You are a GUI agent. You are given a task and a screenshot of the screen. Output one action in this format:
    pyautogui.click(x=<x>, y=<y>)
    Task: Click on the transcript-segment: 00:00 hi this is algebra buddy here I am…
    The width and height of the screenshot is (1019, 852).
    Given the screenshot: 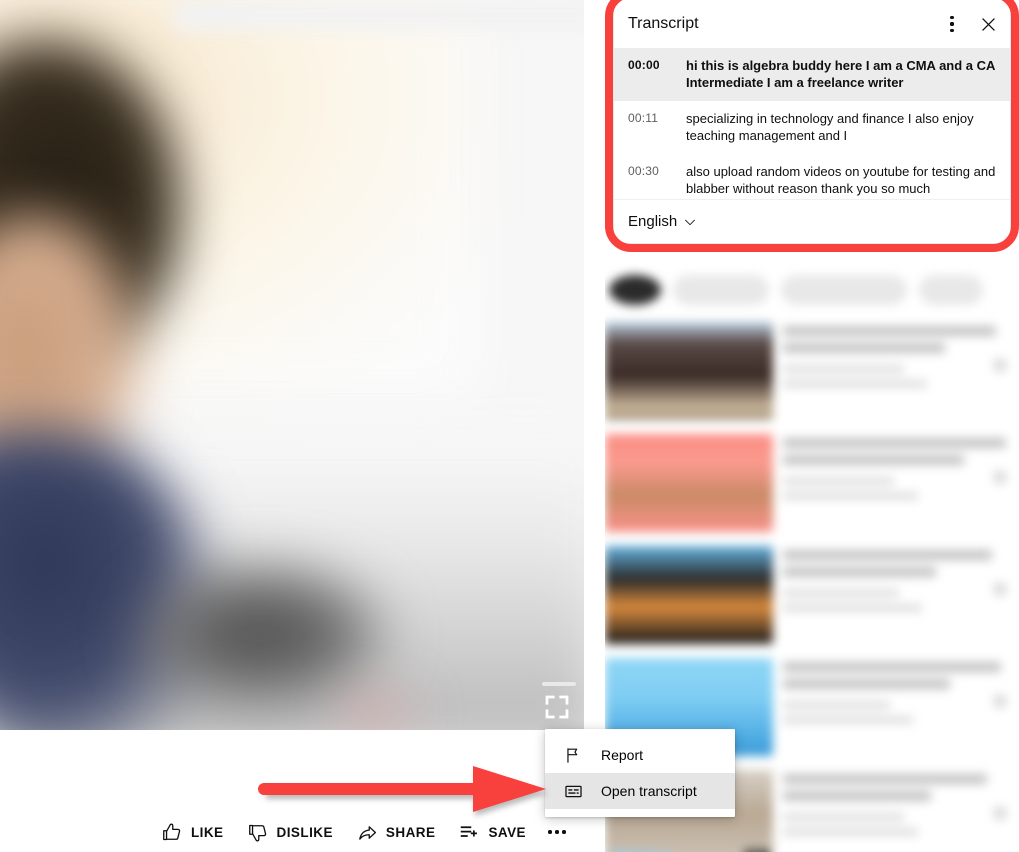 What is the action you would take?
    pyautogui.click(x=812, y=74)
    